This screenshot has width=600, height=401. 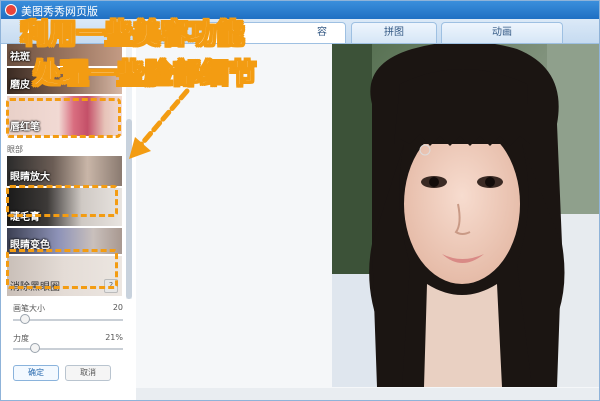 I want to click on section-eye-label: 眼部, so click(x=15, y=149).